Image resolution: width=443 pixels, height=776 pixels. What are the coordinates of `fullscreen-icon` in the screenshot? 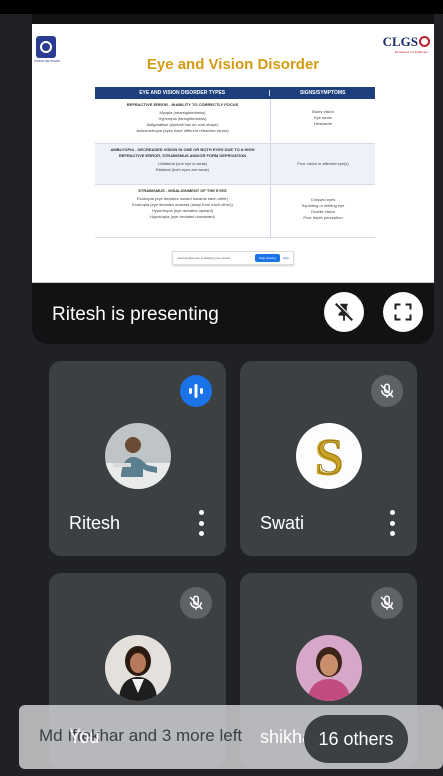 It's located at (403, 312).